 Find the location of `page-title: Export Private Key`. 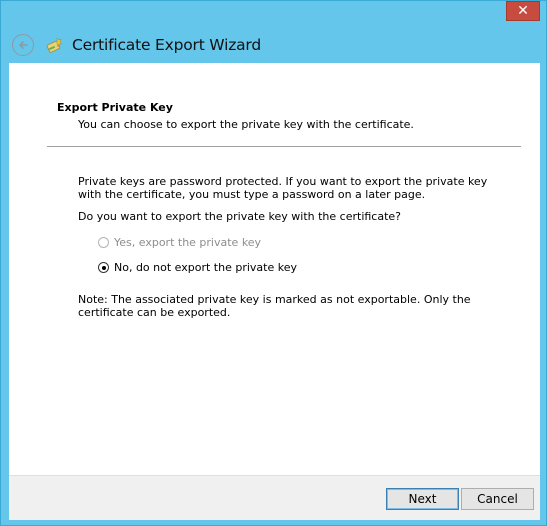

page-title: Export Private Key is located at coordinates (115, 107).